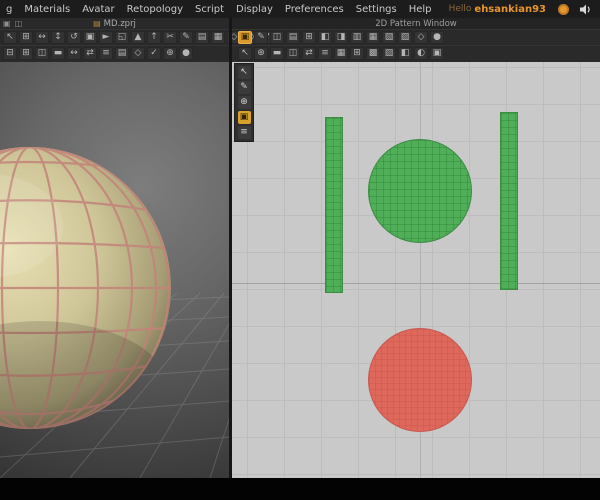 The image size is (600, 500). I want to click on pattern-strip-left, so click(334, 205).